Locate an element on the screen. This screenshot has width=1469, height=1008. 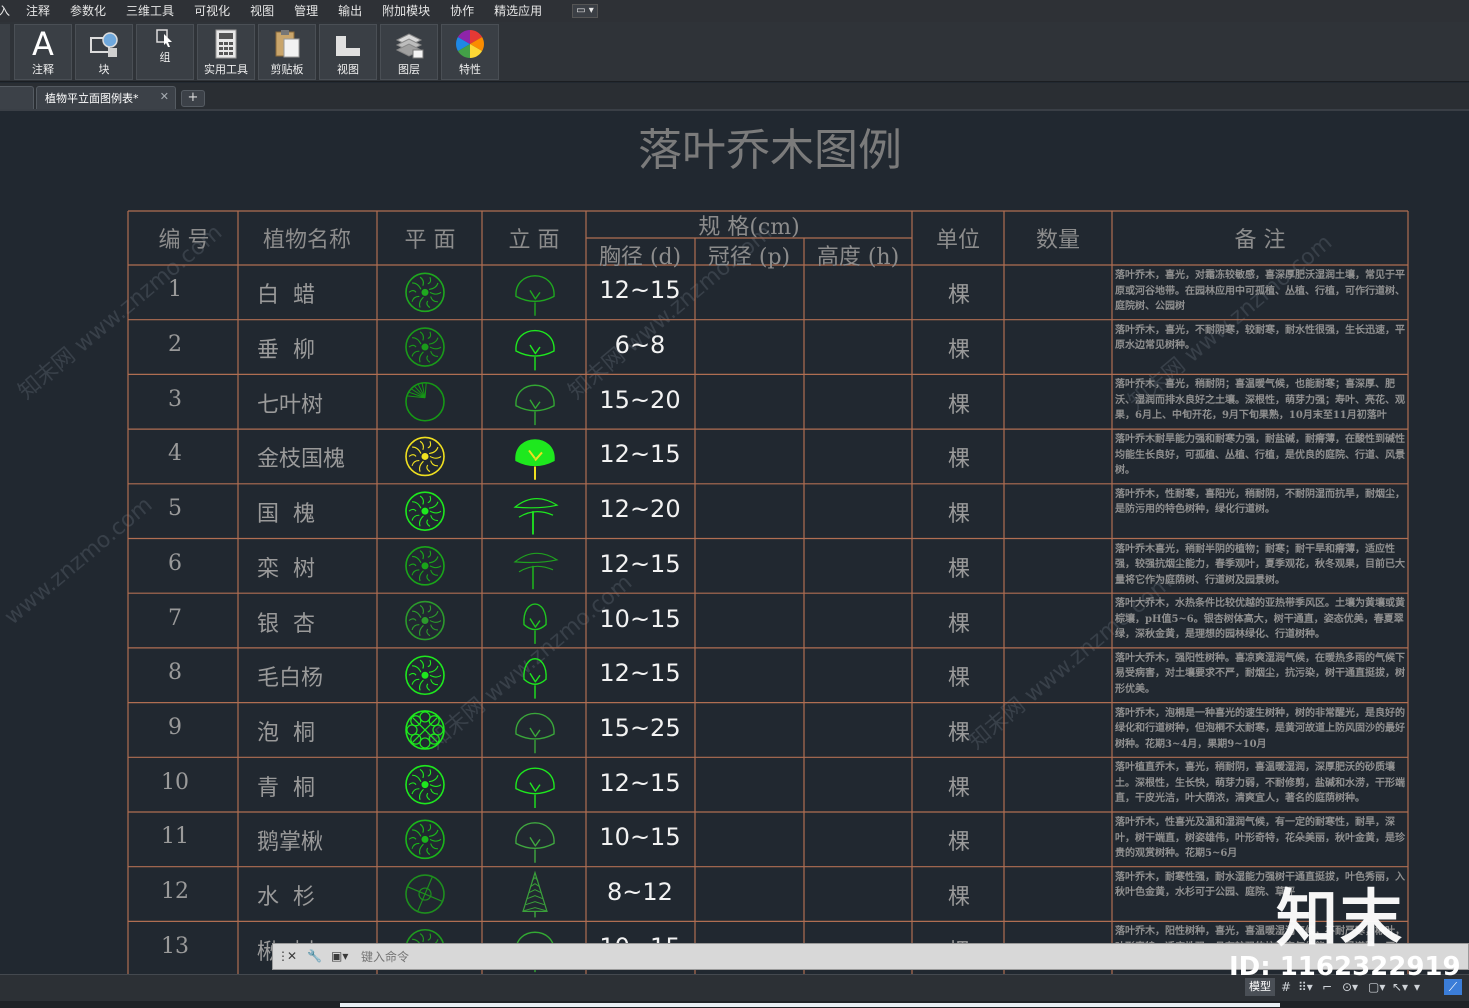
plant-name: 毛白杨 is located at coordinates (290, 679).